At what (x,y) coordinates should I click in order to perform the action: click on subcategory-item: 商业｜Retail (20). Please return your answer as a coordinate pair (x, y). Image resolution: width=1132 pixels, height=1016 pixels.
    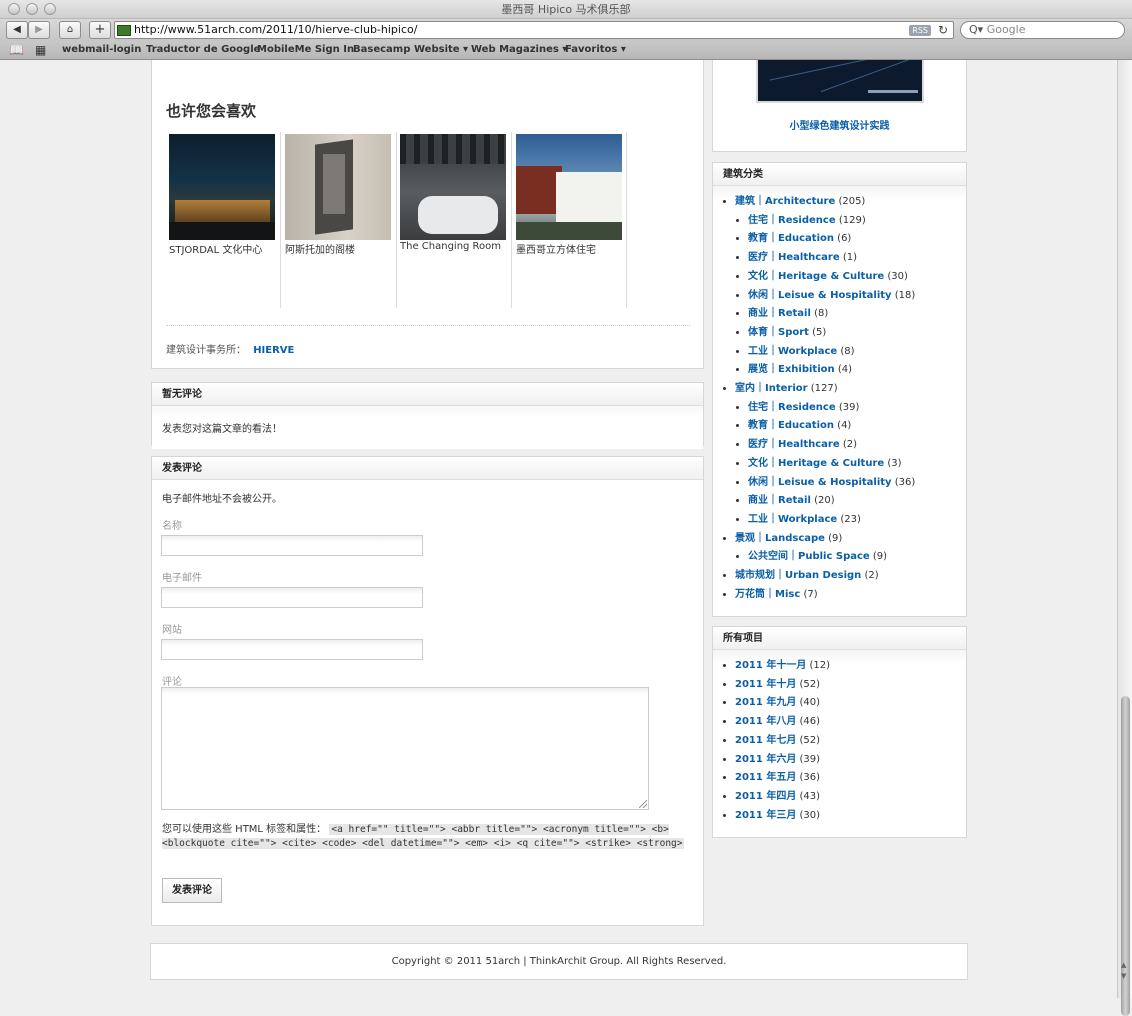
    Looking at the image, I should click on (857, 501).